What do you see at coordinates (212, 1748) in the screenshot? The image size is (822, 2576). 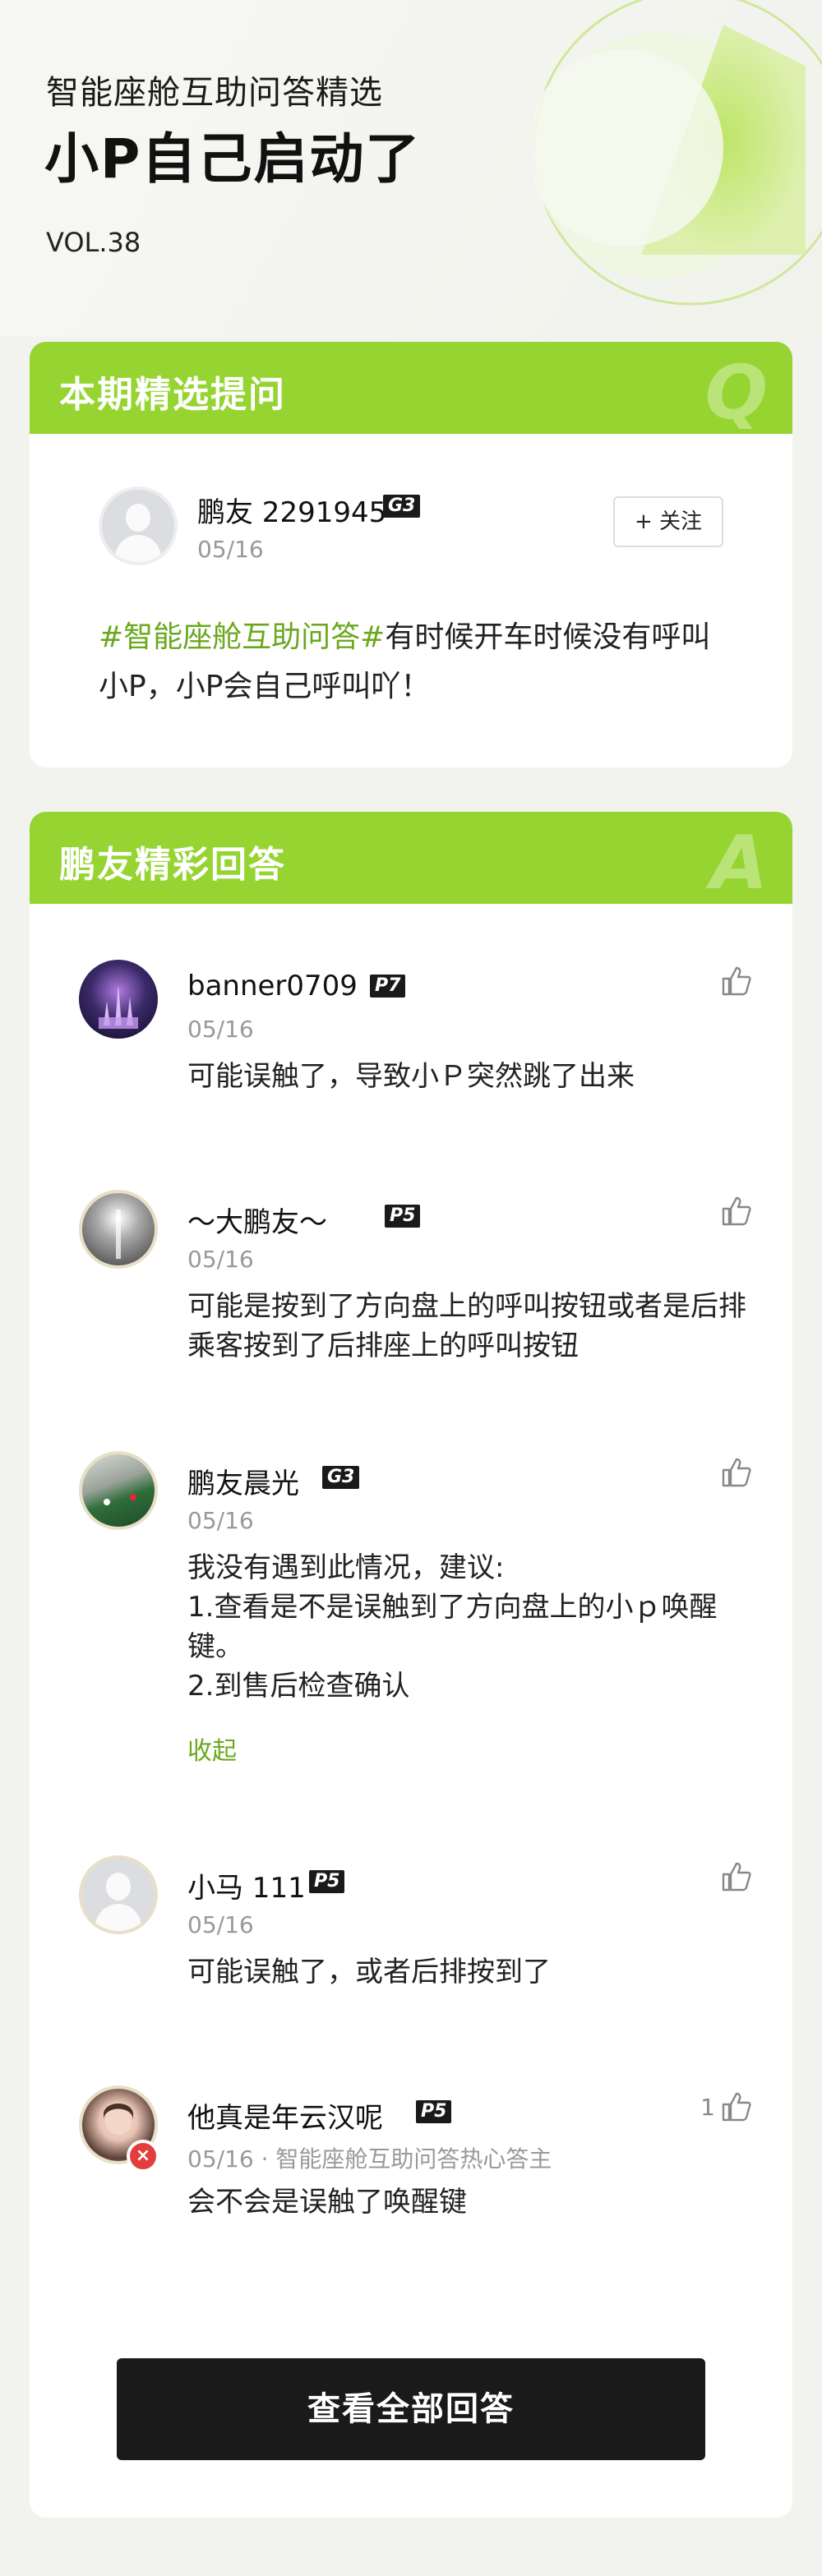 I see `collapse-link: 收起` at bounding box center [212, 1748].